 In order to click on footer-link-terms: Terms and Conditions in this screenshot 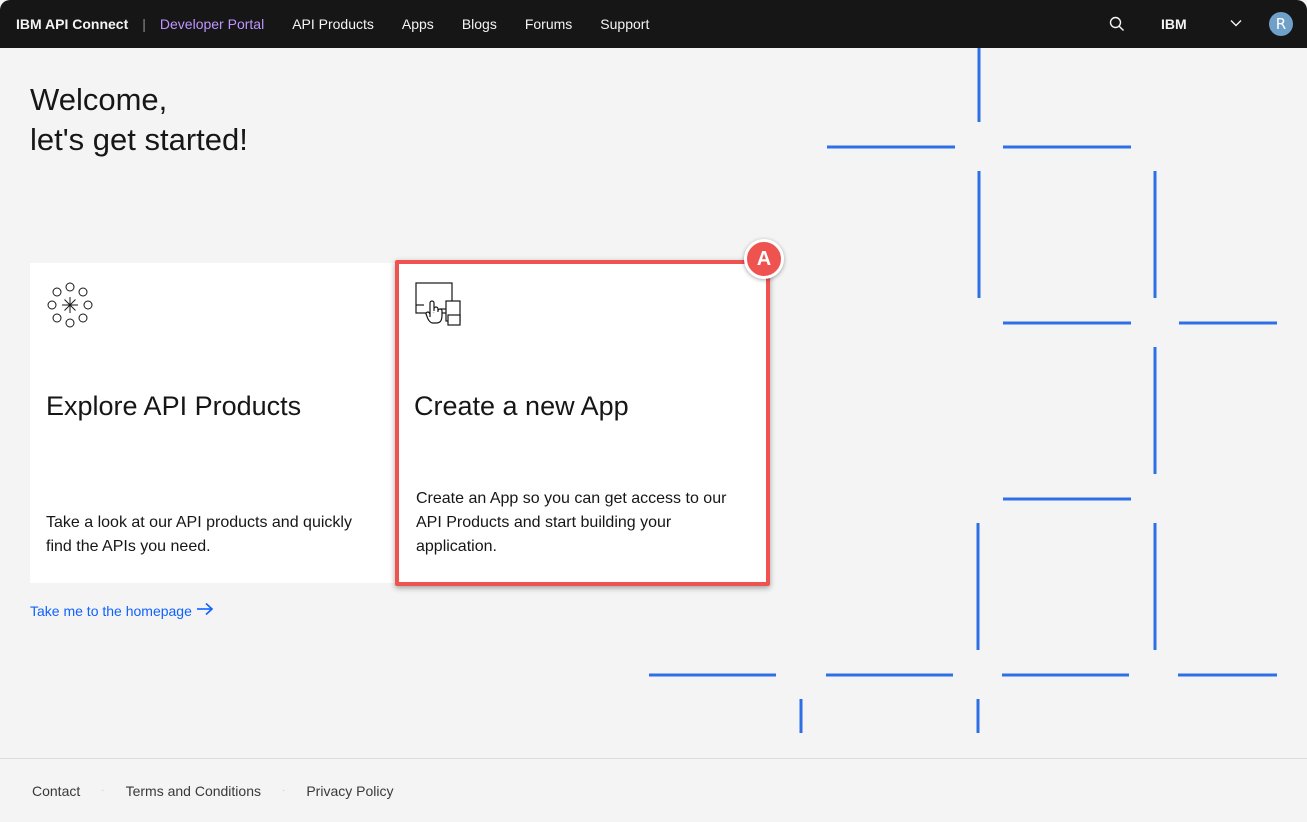, I will do `click(193, 791)`.